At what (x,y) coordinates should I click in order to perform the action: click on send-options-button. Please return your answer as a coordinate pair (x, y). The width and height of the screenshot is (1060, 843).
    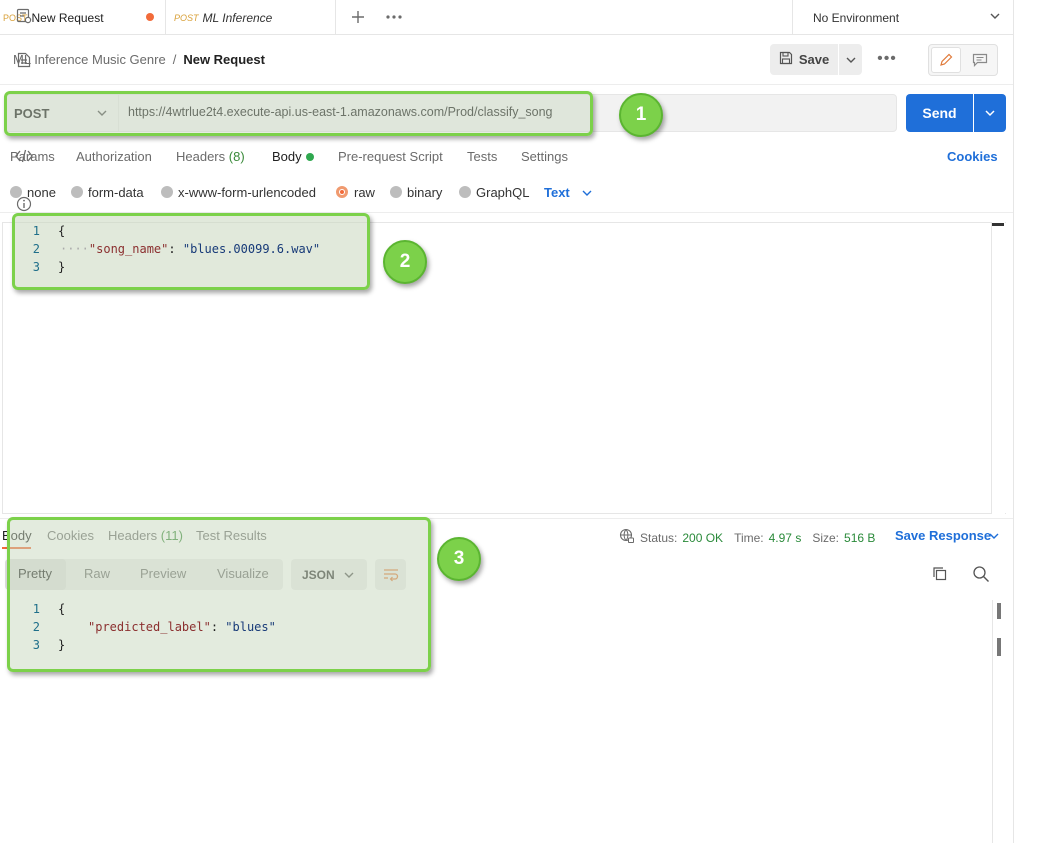
    Looking at the image, I should click on (990, 113).